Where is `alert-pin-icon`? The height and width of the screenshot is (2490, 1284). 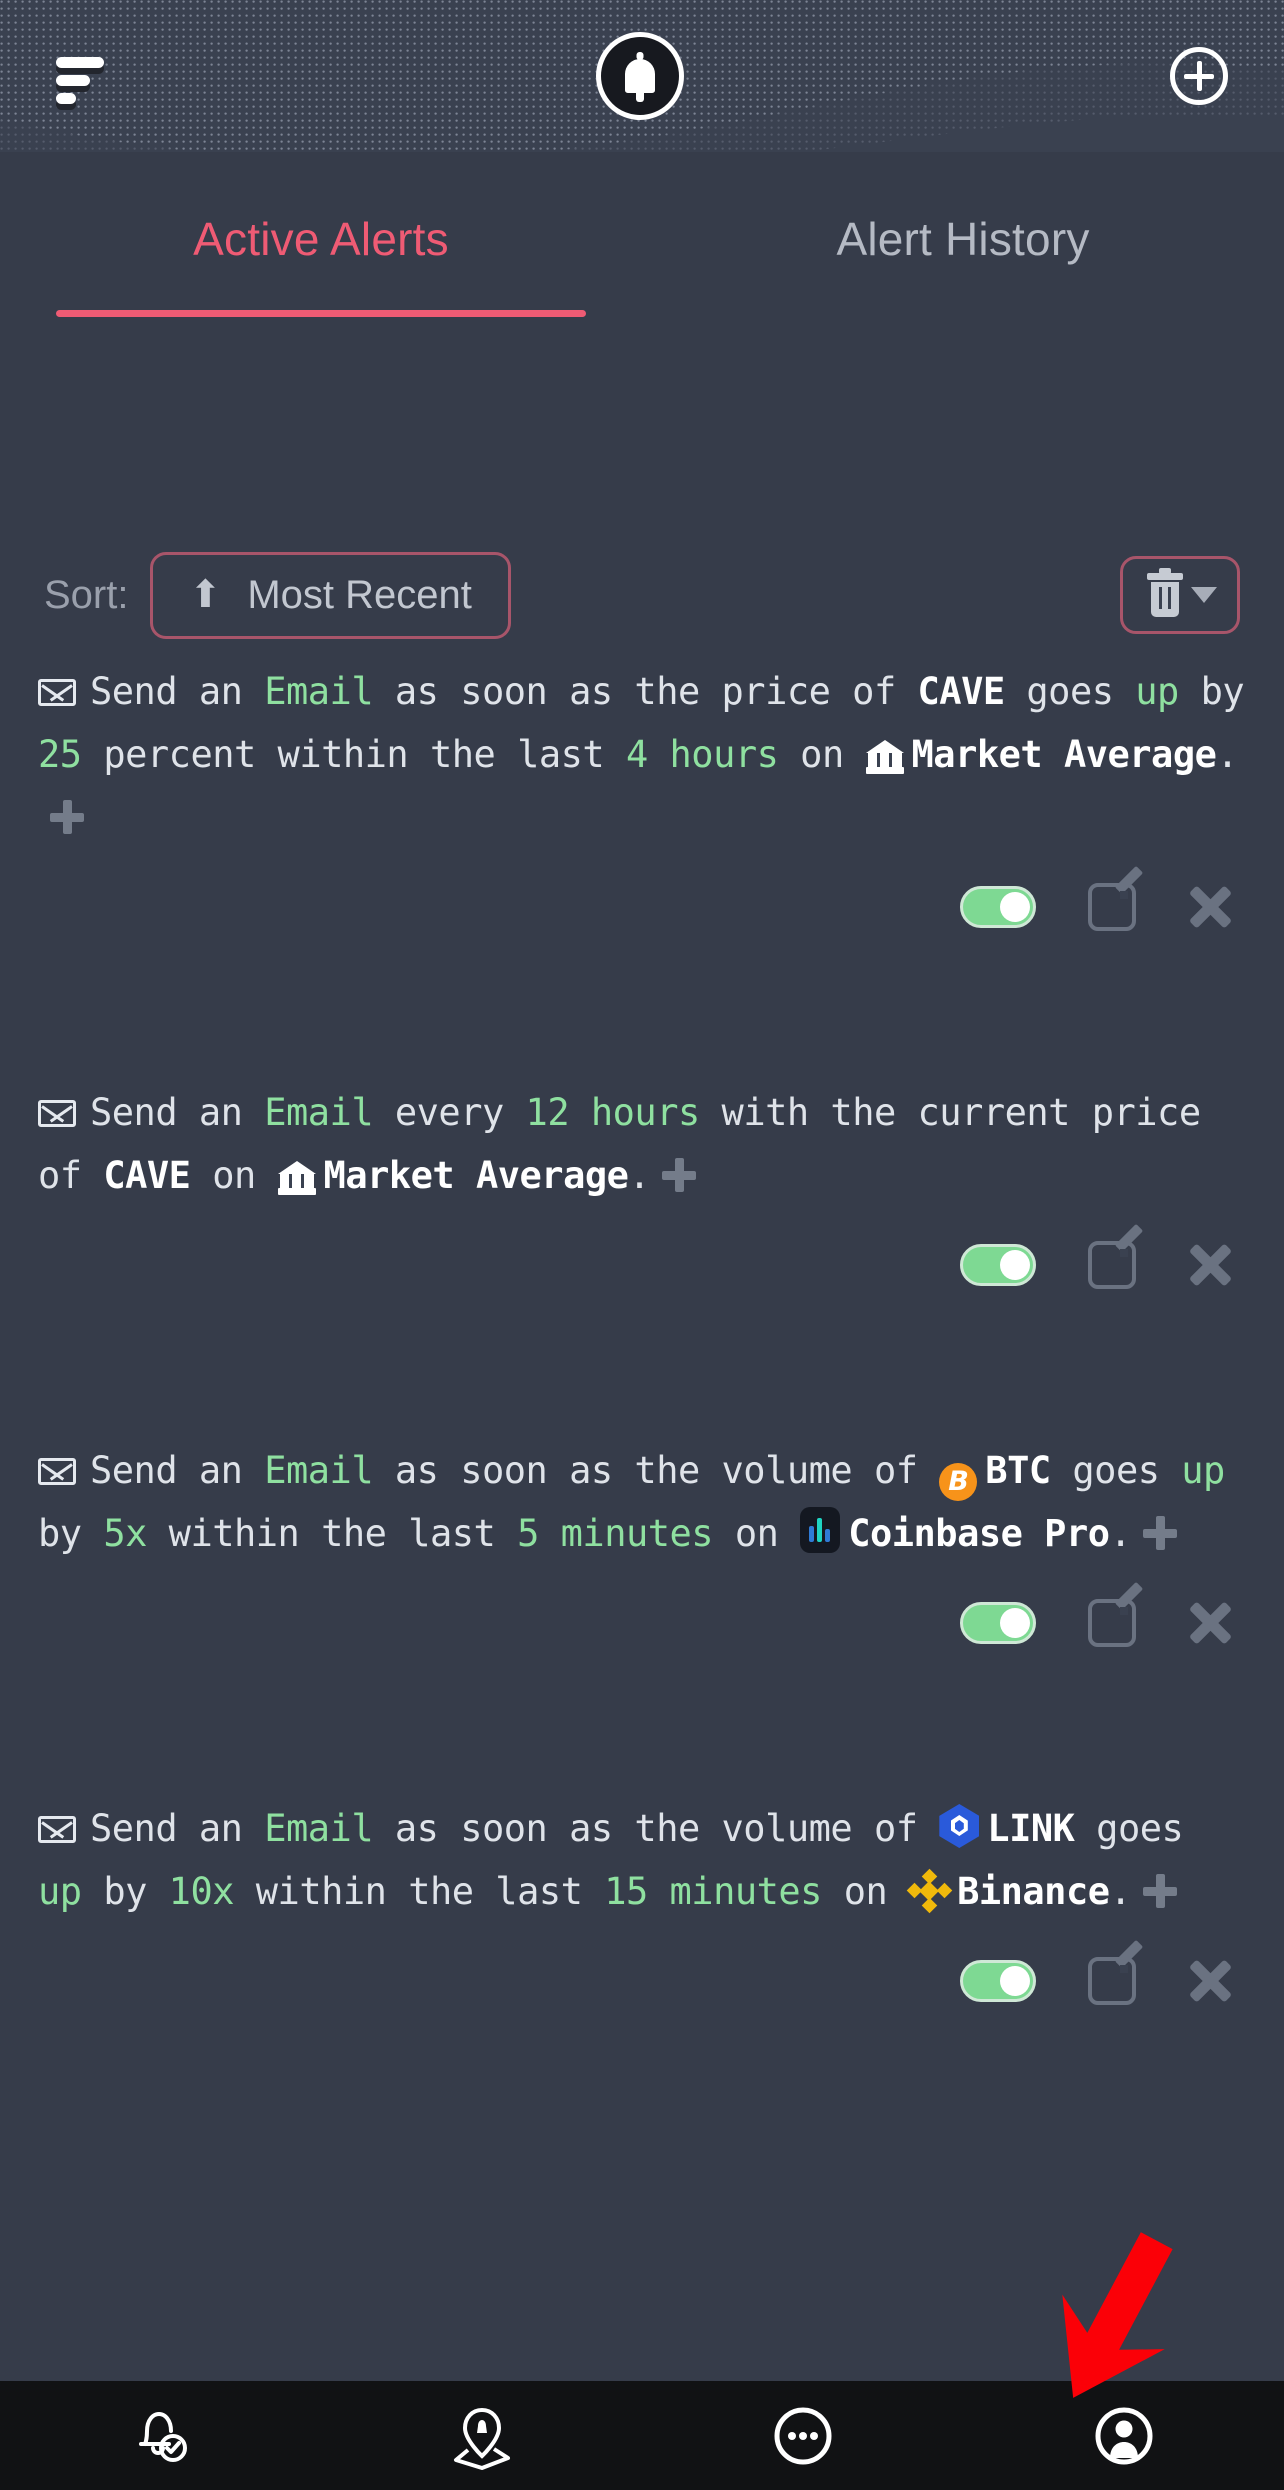
alert-pin-icon is located at coordinates (481, 2438).